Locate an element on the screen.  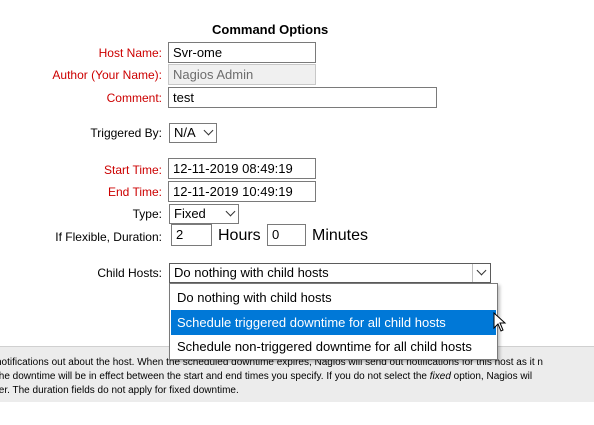
type-label: Type: is located at coordinates (147, 214).